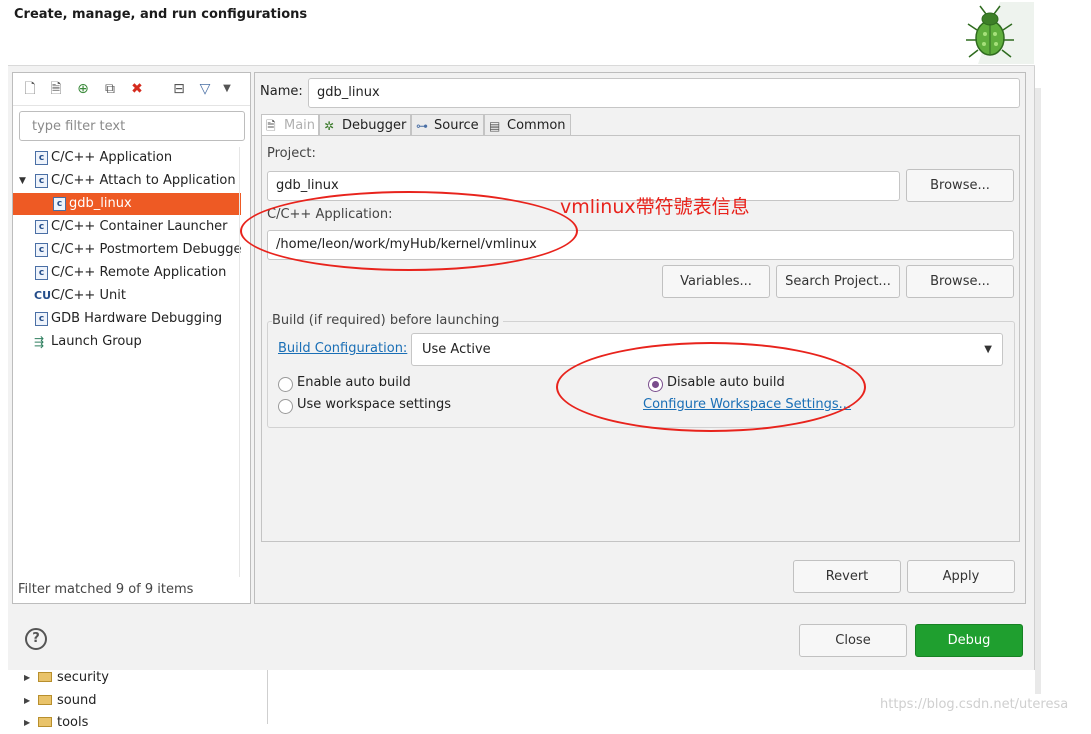  Describe the element at coordinates (640, 245) in the screenshot. I see `application-path-field: /home/leon/work/myHub/kernel/vmlinux` at that location.